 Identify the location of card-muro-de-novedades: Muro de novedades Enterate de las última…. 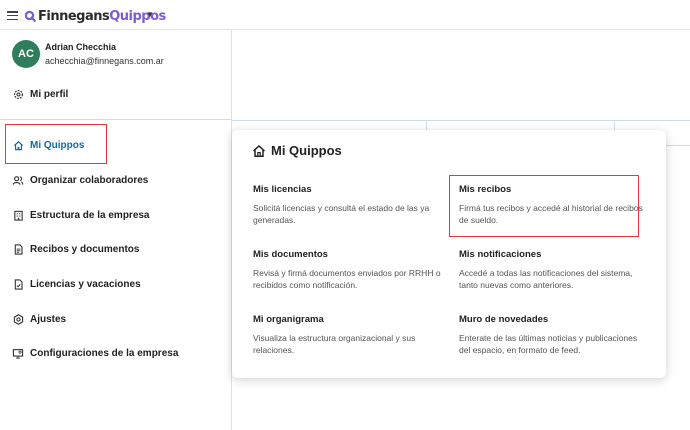
(554, 335).